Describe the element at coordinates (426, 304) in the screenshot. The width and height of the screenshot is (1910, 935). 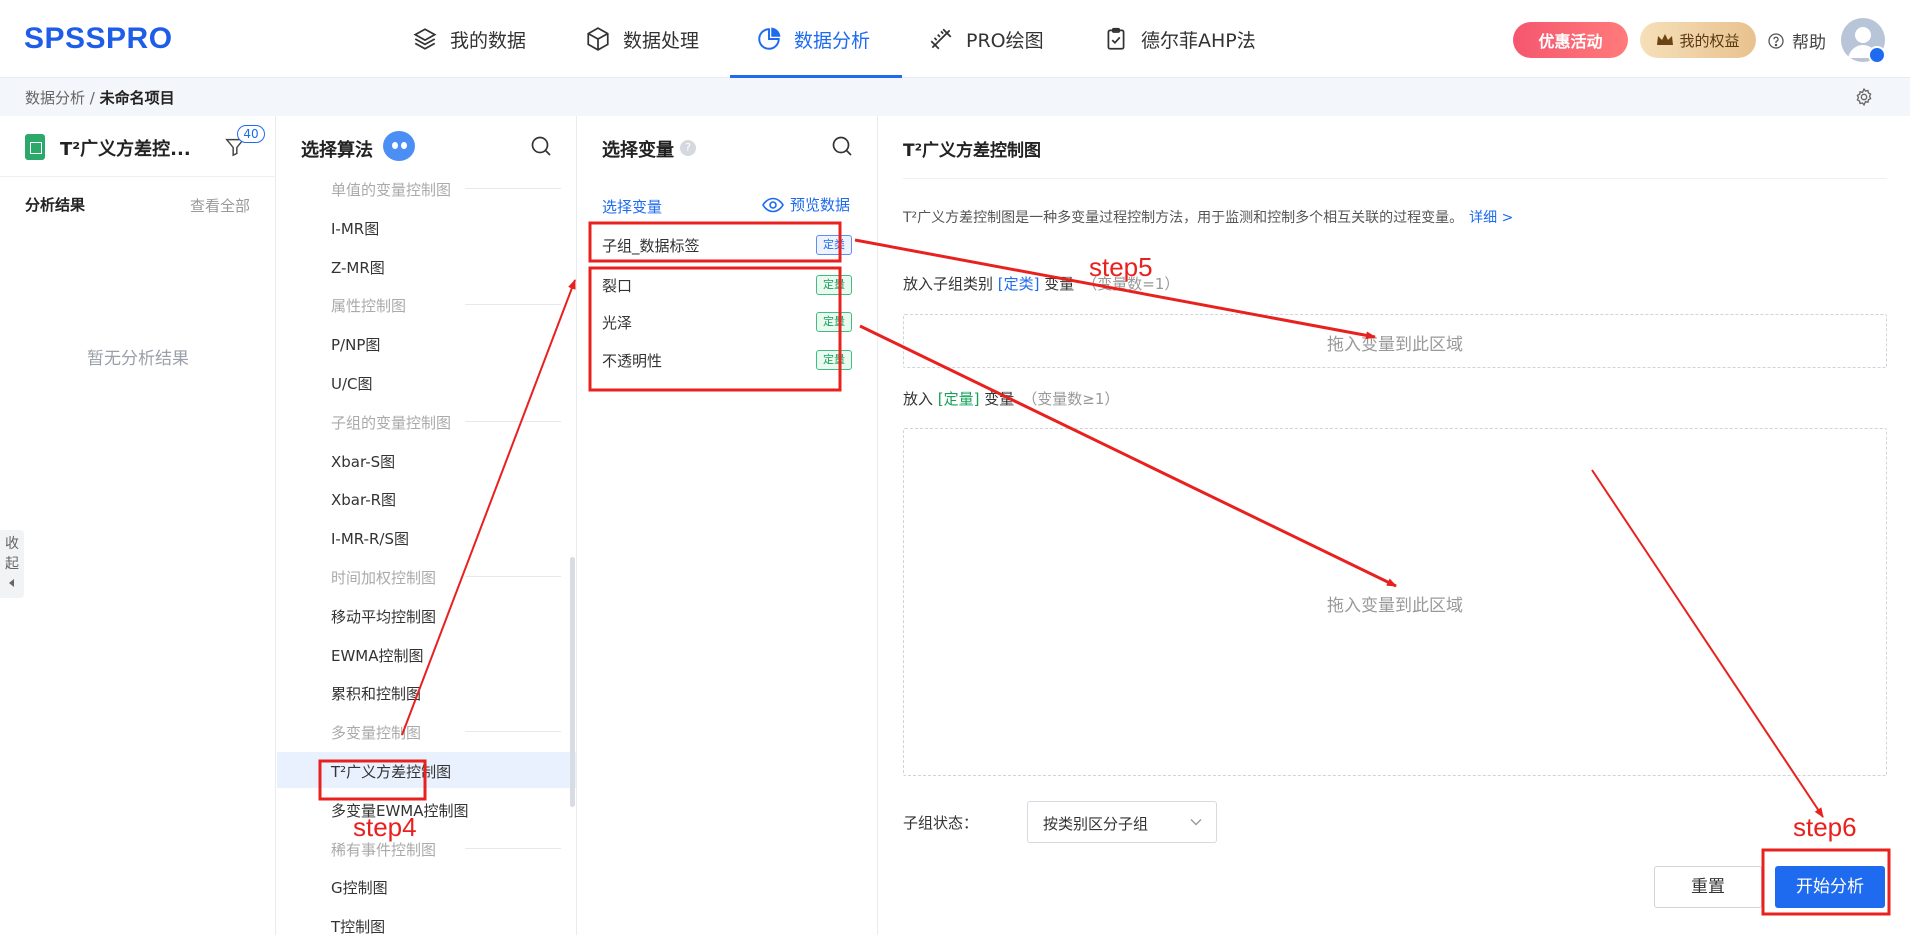
I see `algorithm-category-header: 属性控制图` at that location.